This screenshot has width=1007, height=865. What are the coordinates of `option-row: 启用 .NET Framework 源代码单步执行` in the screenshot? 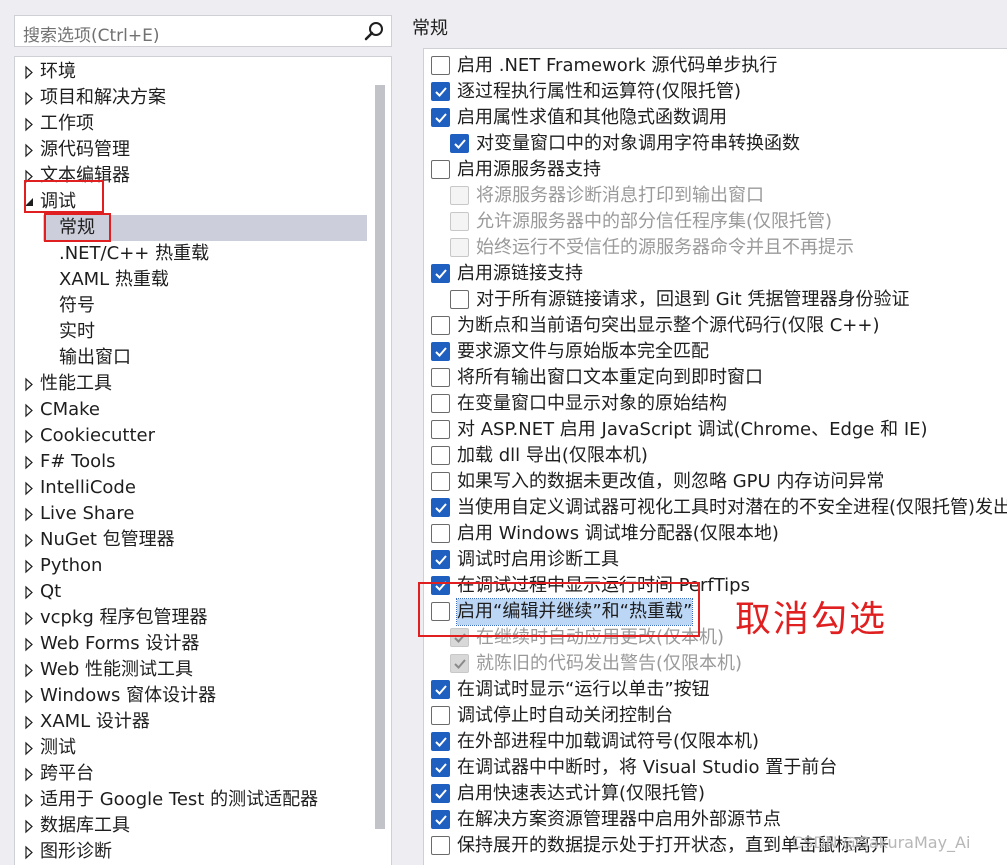 It's located at (719, 66).